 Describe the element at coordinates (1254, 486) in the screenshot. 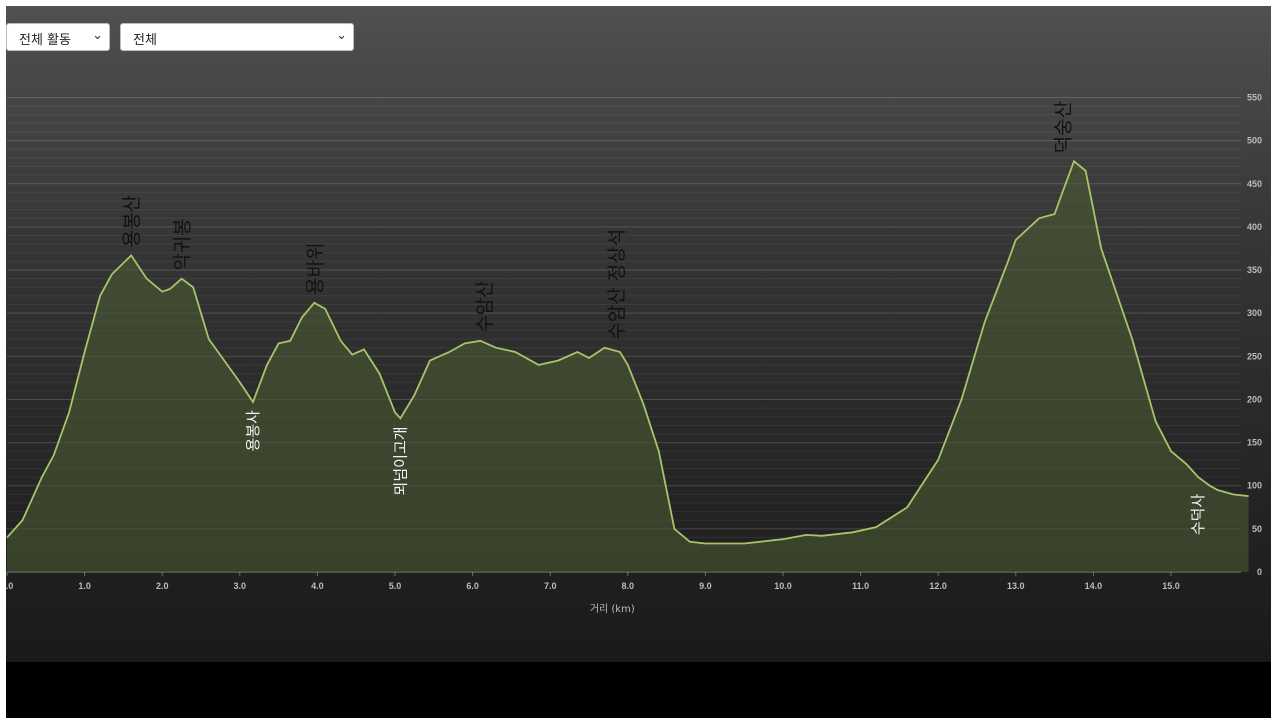

I see `y-tick-label: 100` at that location.